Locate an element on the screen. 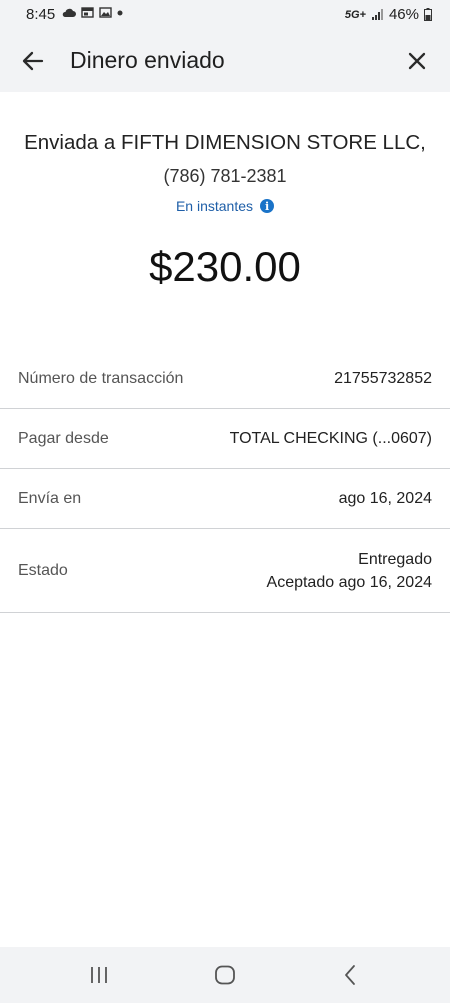 The image size is (450, 1003). recents-button is located at coordinates (99, 977).